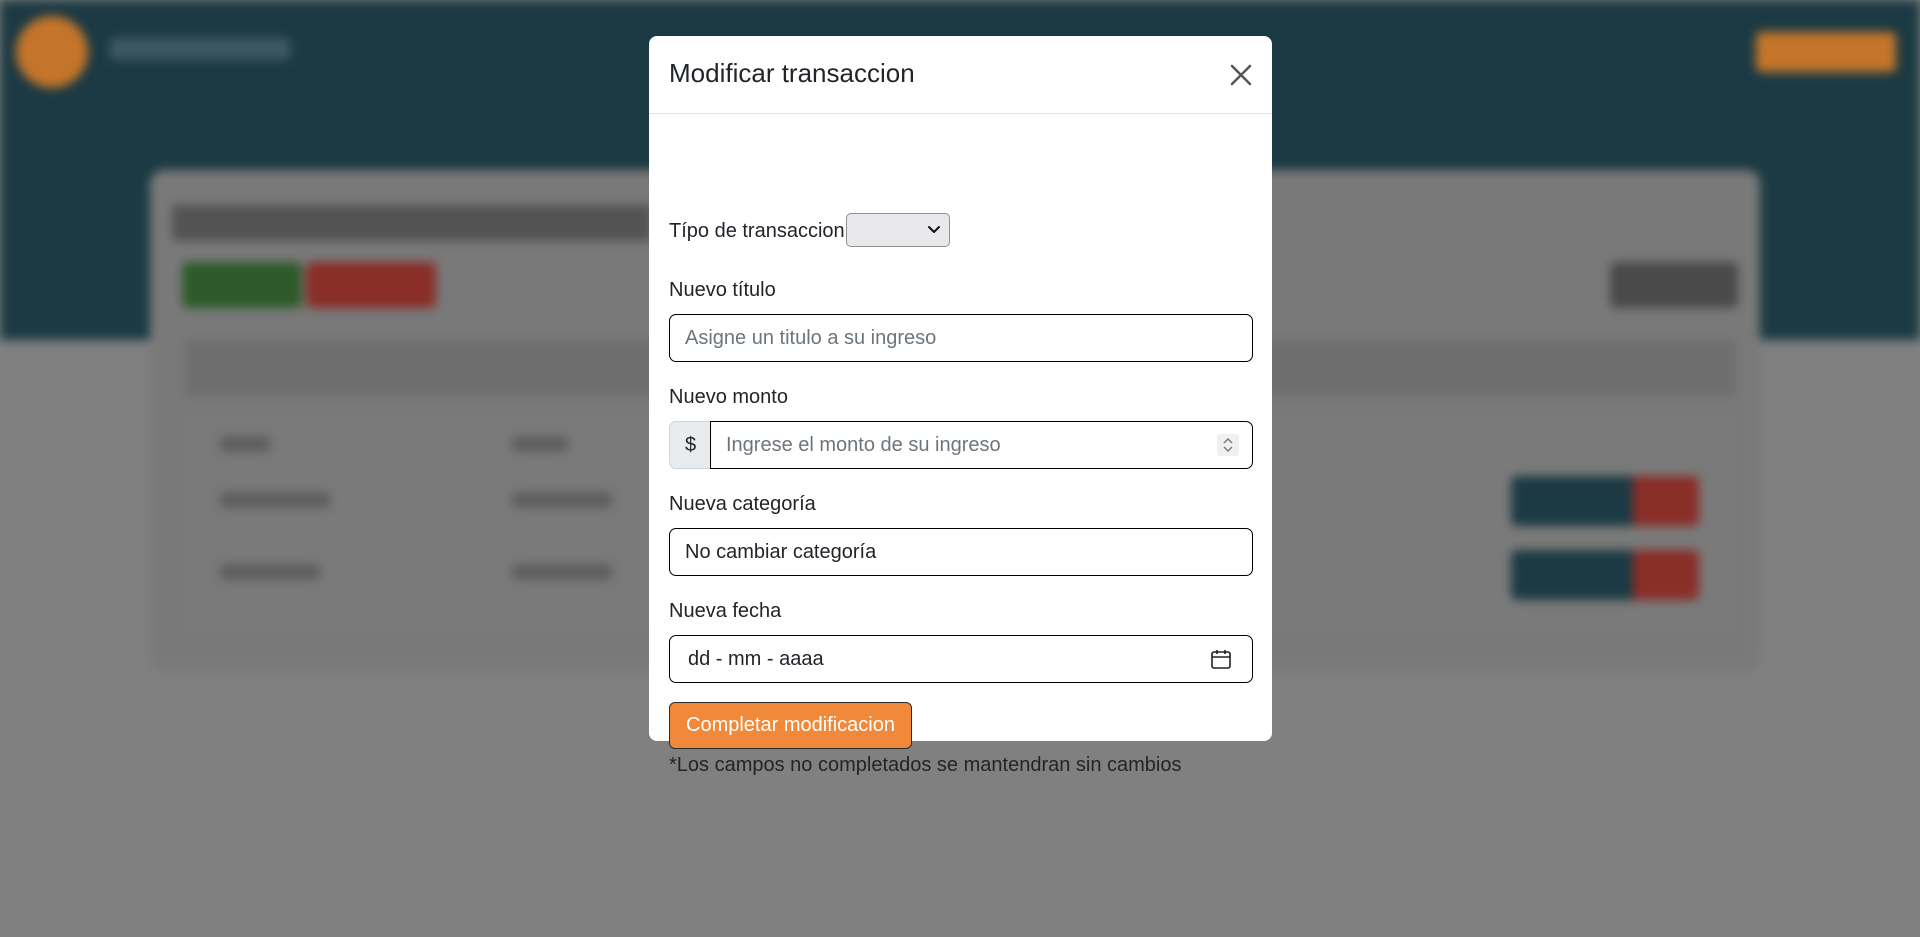 The width and height of the screenshot is (1920, 937). Describe the element at coordinates (1826, 52) in the screenshot. I see `header-button` at that location.